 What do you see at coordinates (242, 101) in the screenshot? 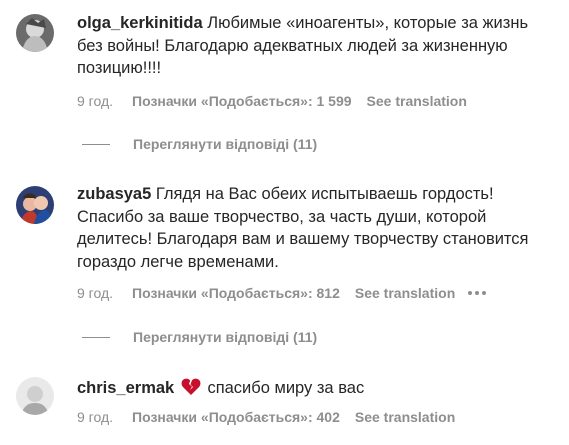
I see `likes-count: Позначки «Подобається»: 1 599` at bounding box center [242, 101].